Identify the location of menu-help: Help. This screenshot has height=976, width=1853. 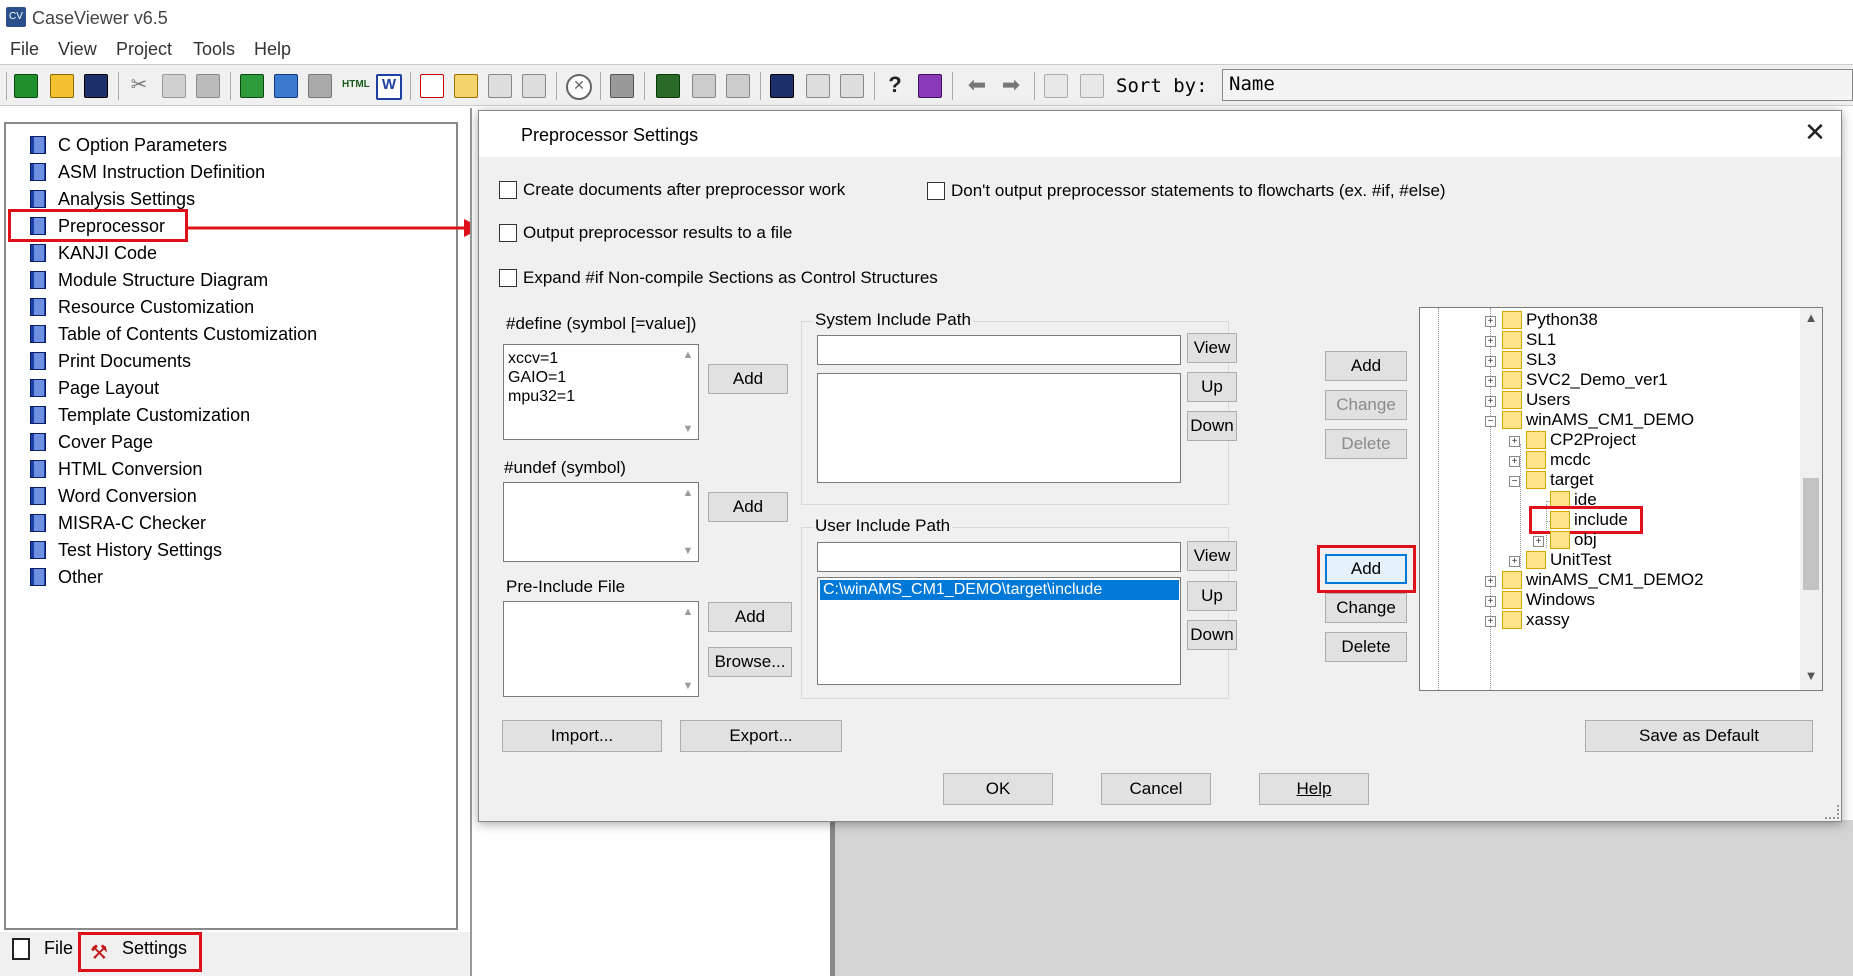
(272, 49).